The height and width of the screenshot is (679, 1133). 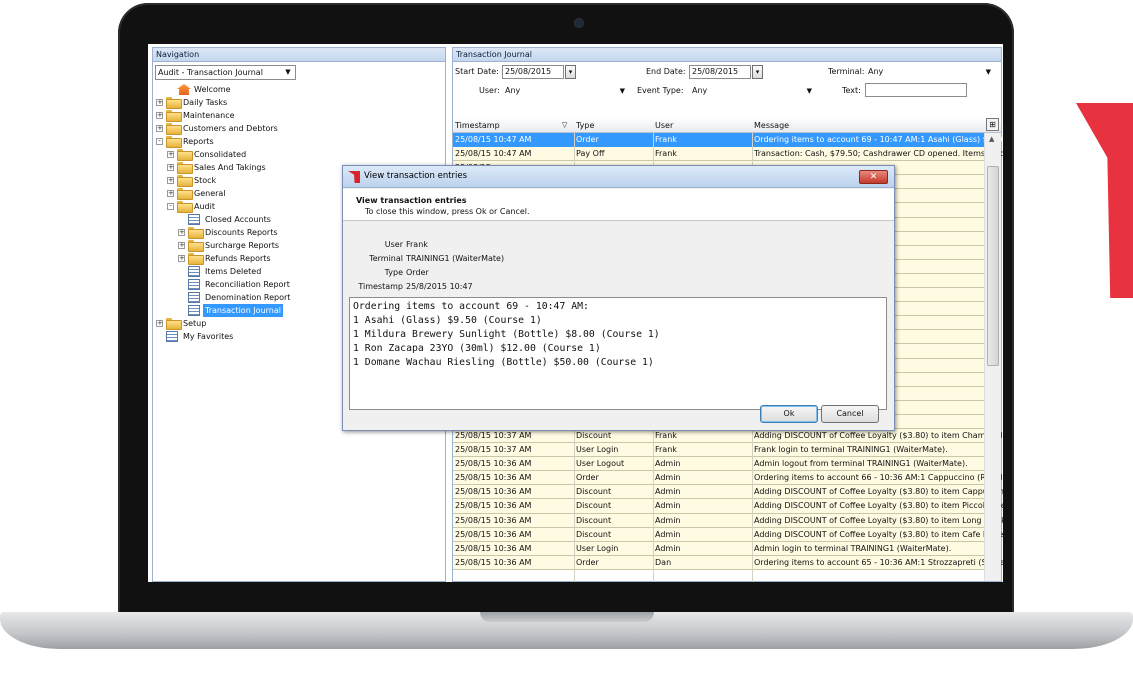 What do you see at coordinates (873, 177) in the screenshot?
I see `close-icon: ✕` at bounding box center [873, 177].